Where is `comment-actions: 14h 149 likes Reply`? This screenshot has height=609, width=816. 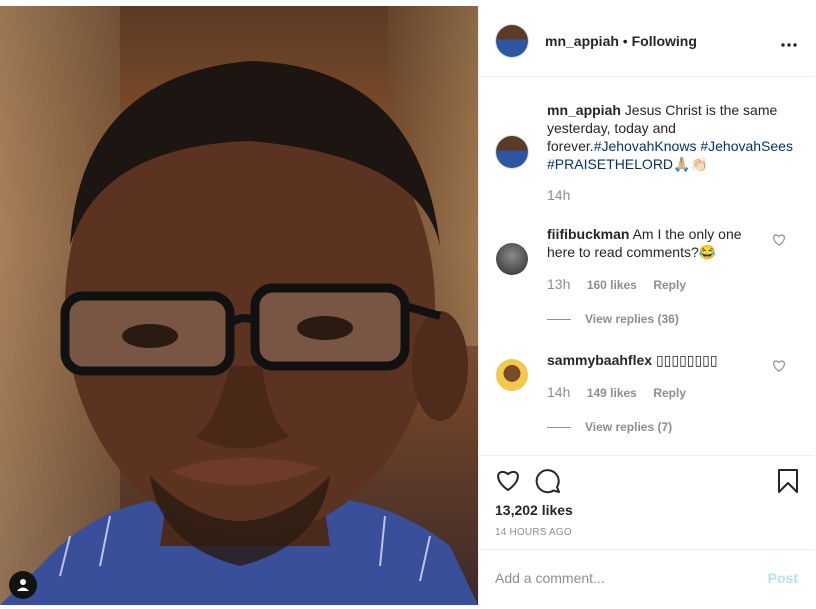
comment-actions: 14h 149 likes Reply is located at coordinates (616, 393).